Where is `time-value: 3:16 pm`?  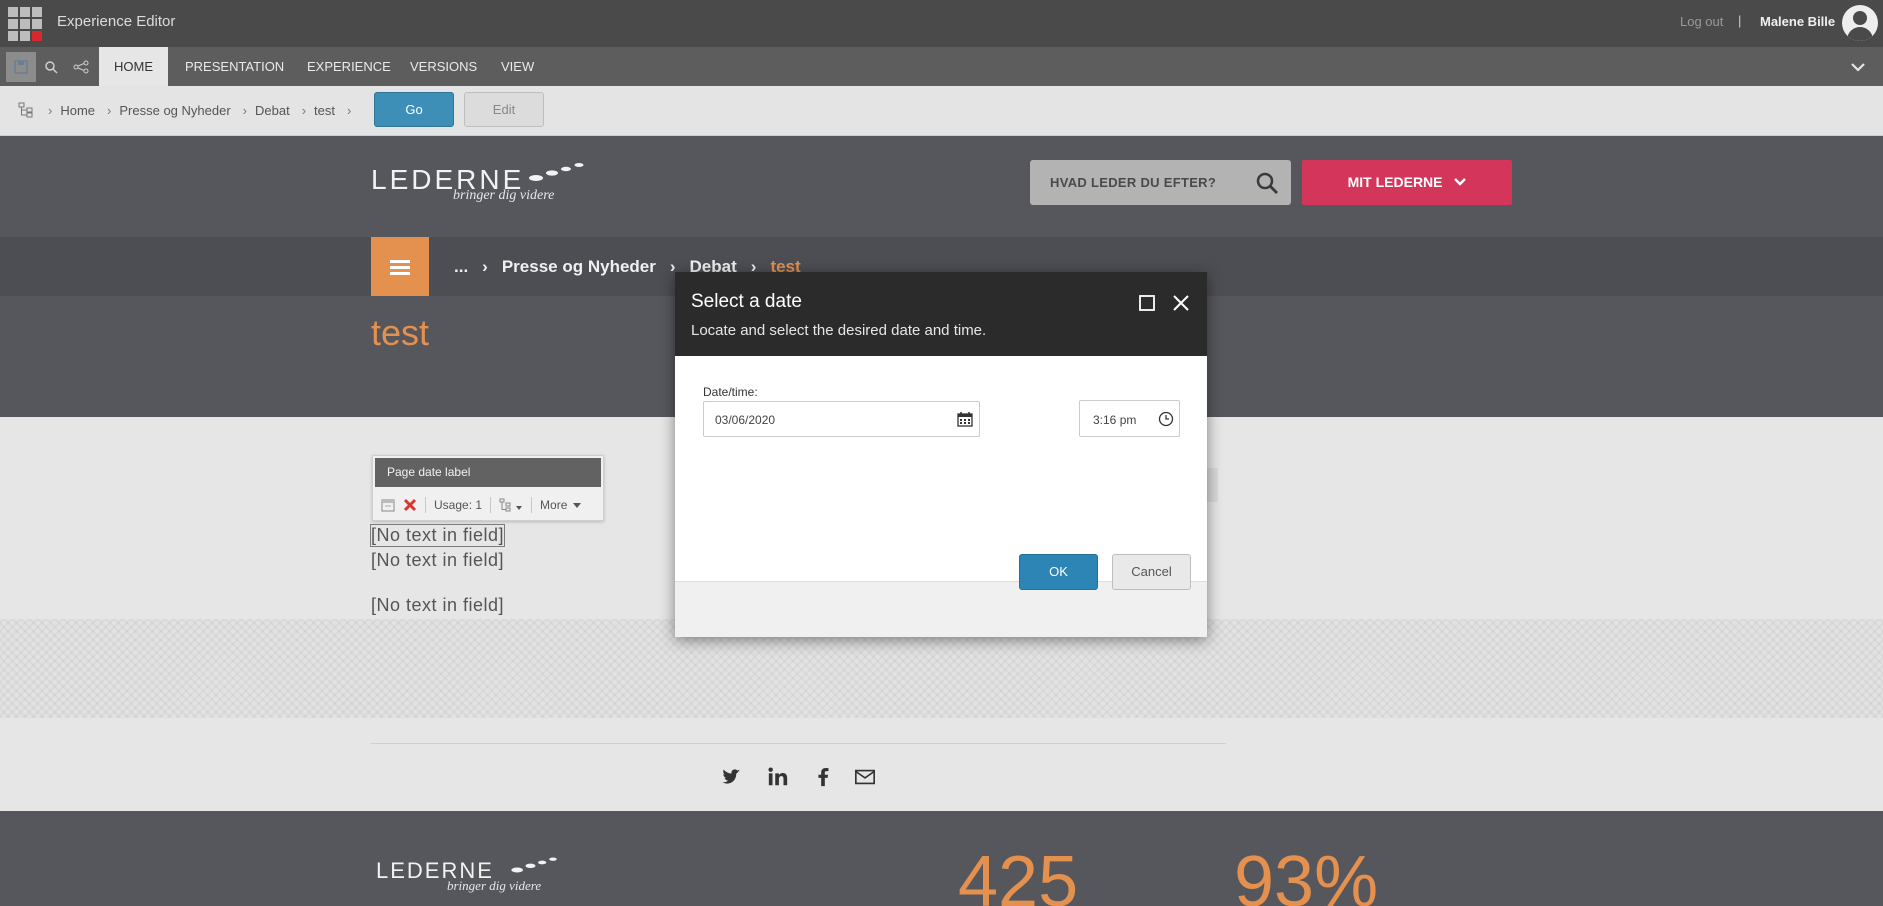
time-value: 3:16 pm is located at coordinates (1115, 420).